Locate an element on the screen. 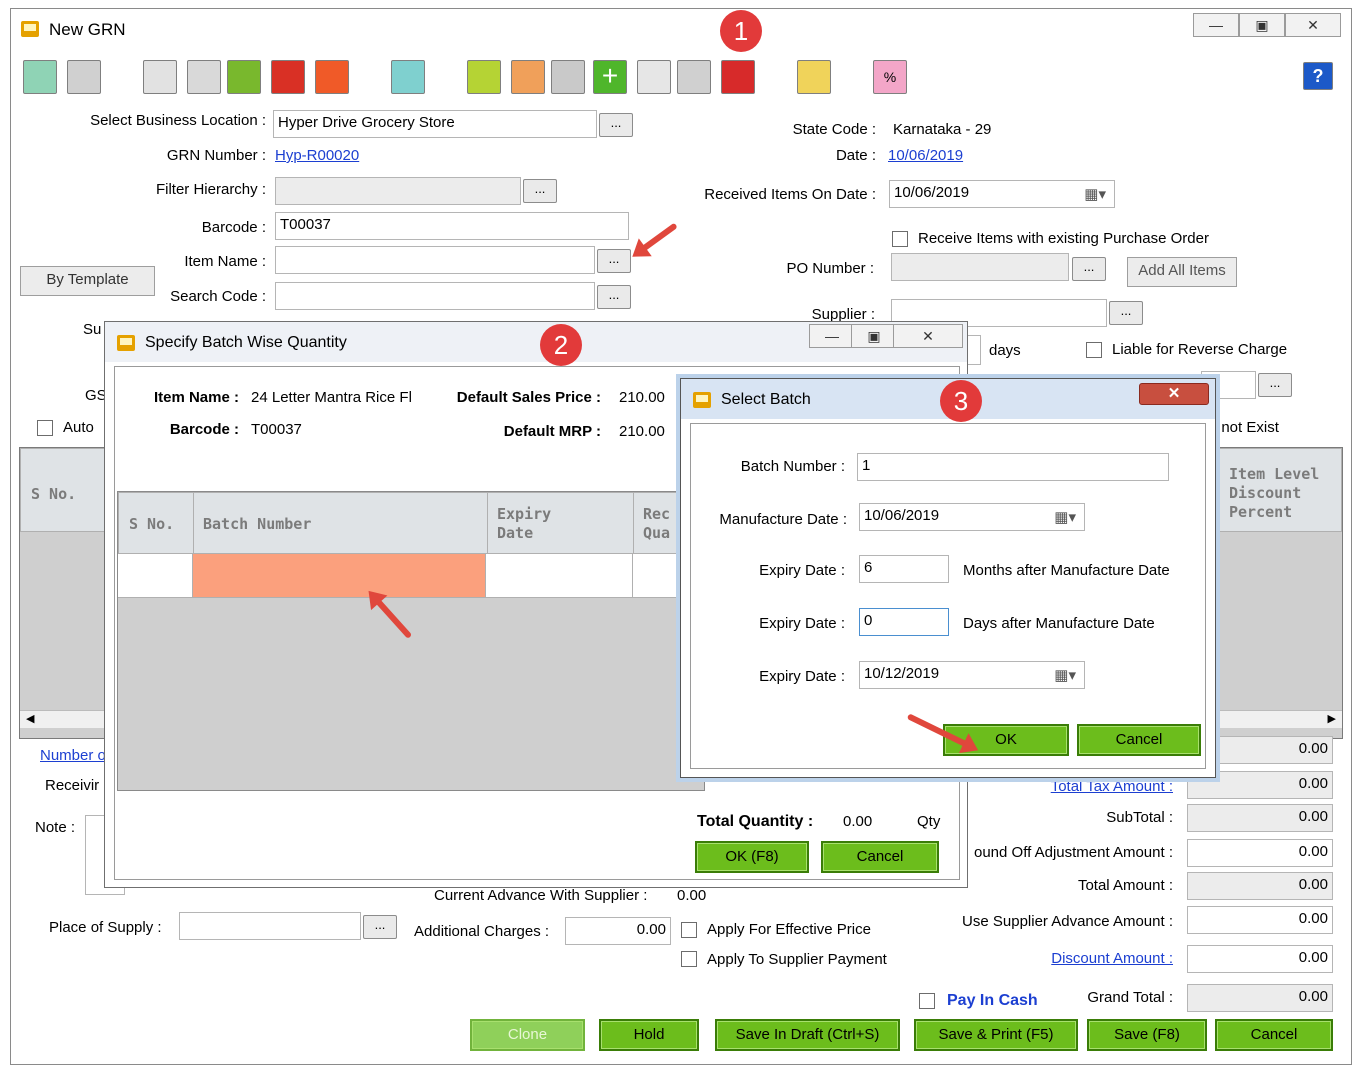  grid-grey-icon is located at coordinates (204, 77).